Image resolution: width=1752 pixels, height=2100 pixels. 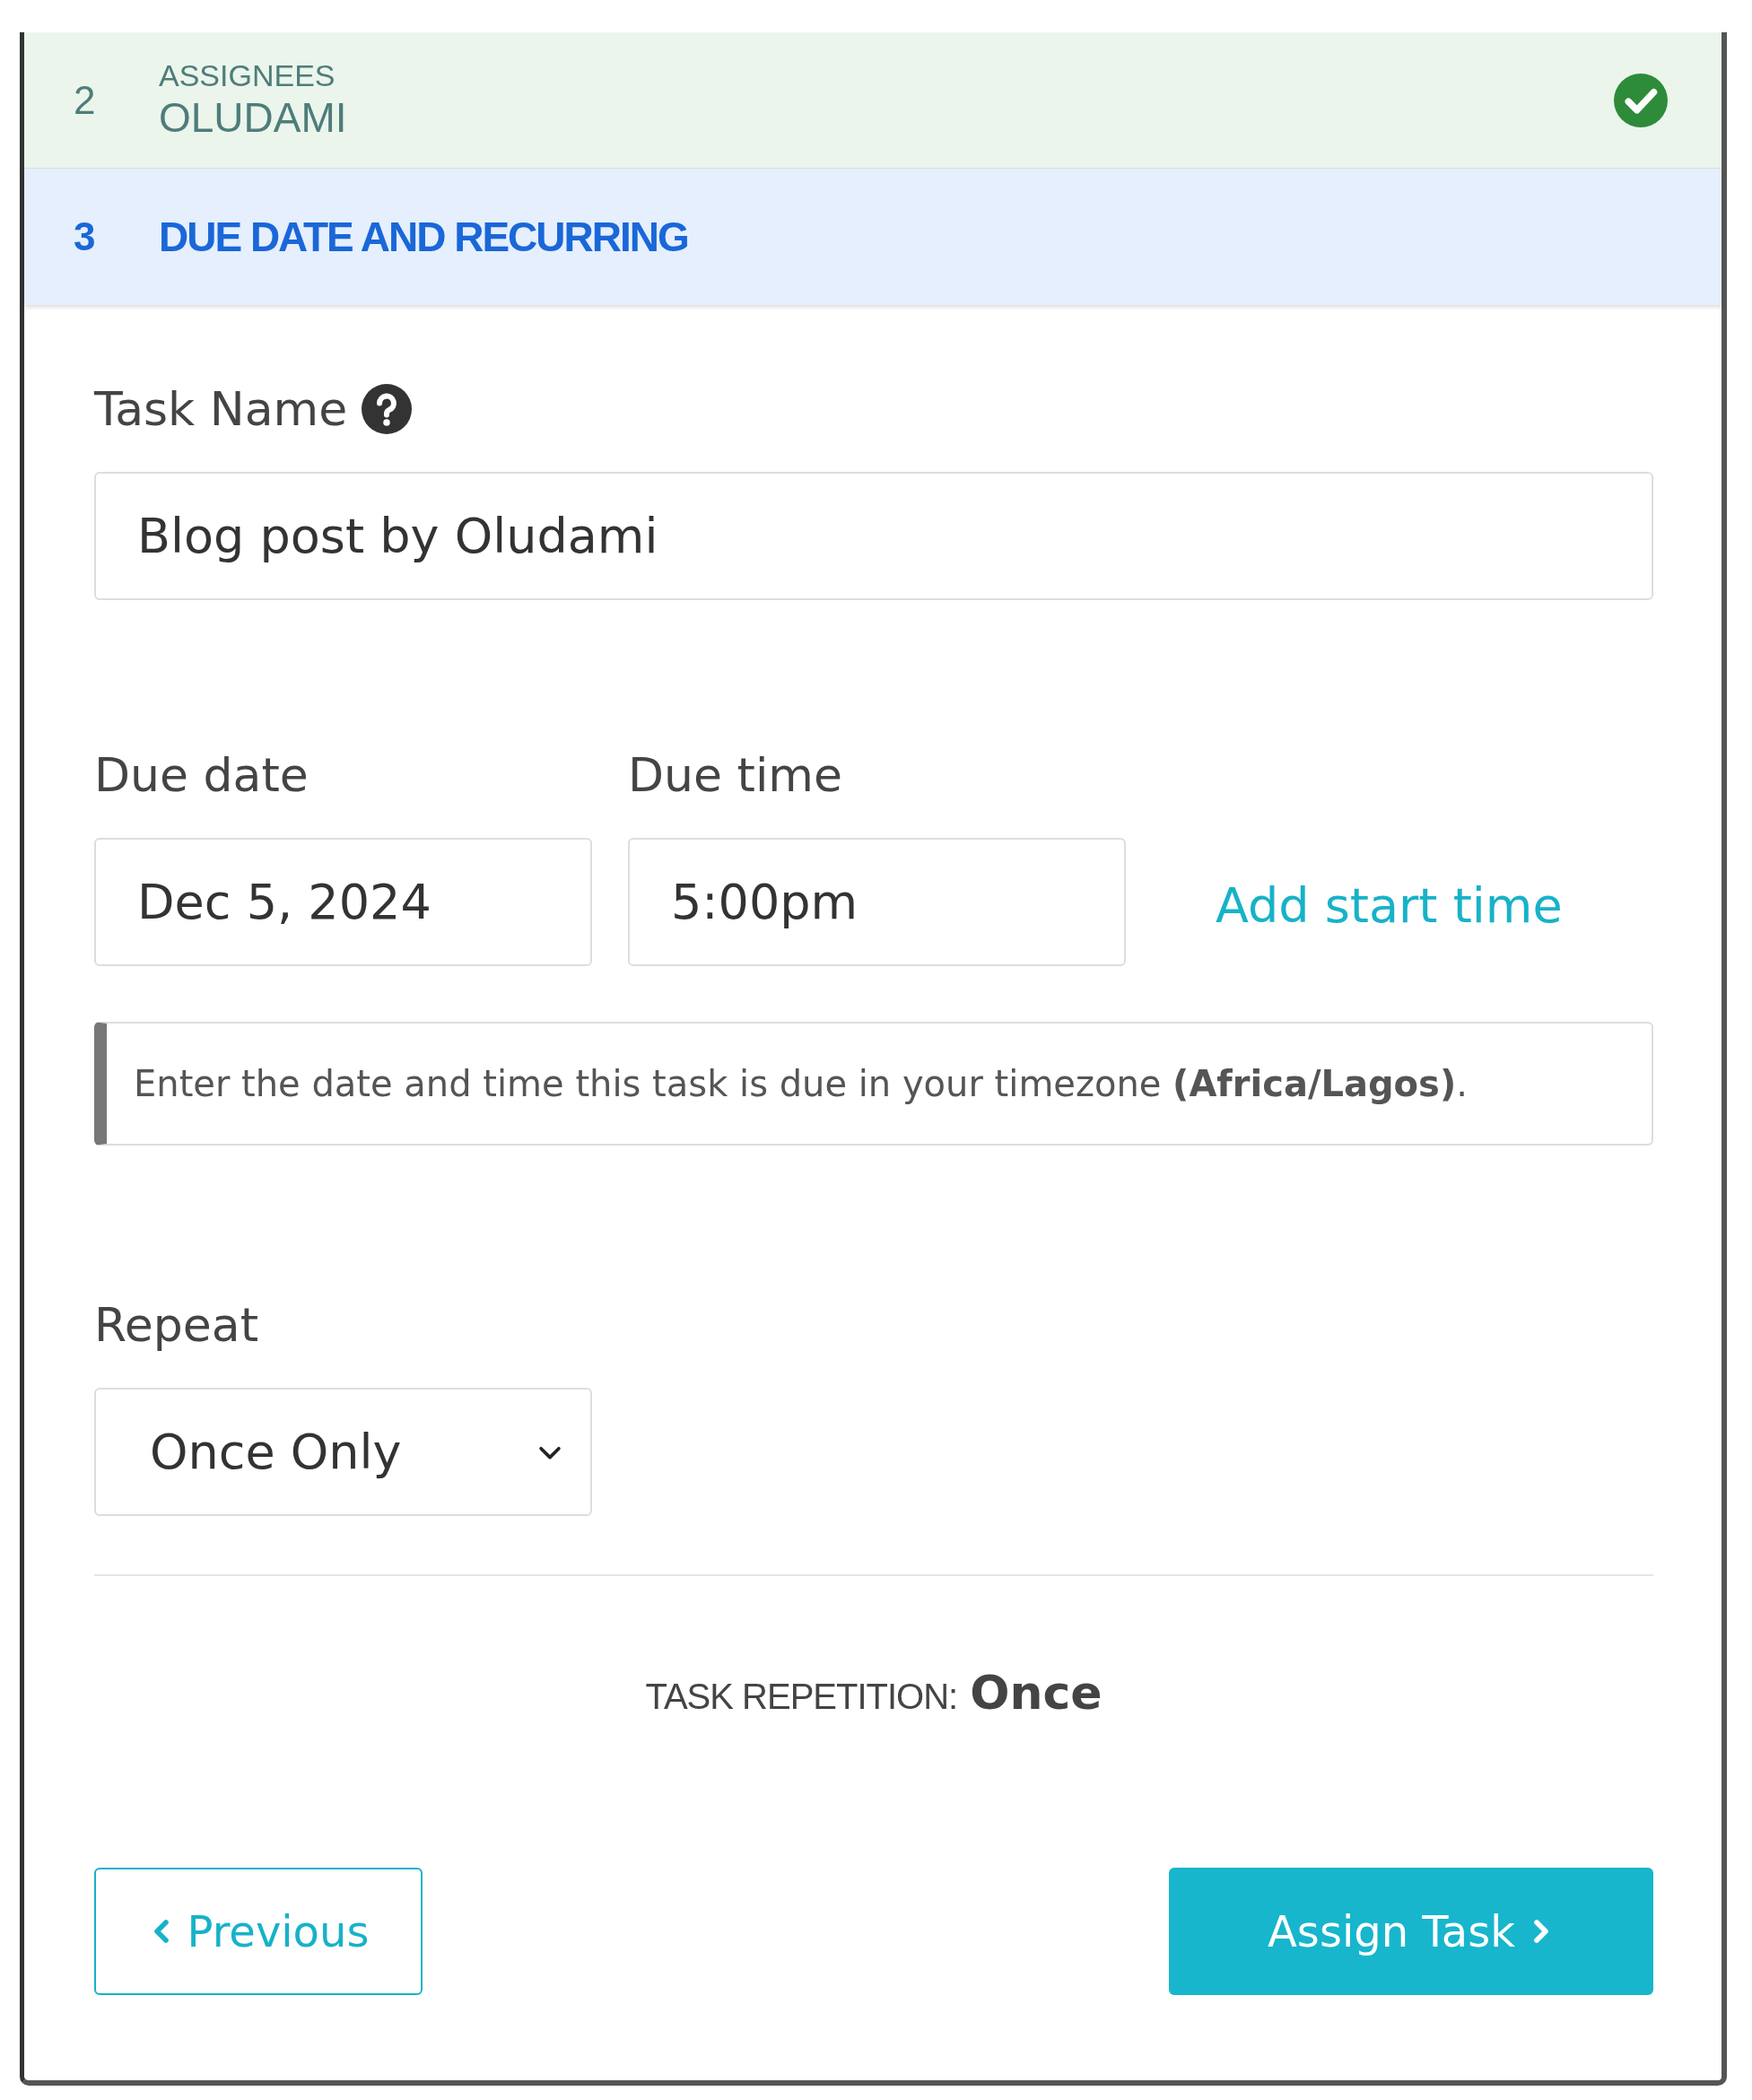 I want to click on step-number: 2, so click(x=85, y=100).